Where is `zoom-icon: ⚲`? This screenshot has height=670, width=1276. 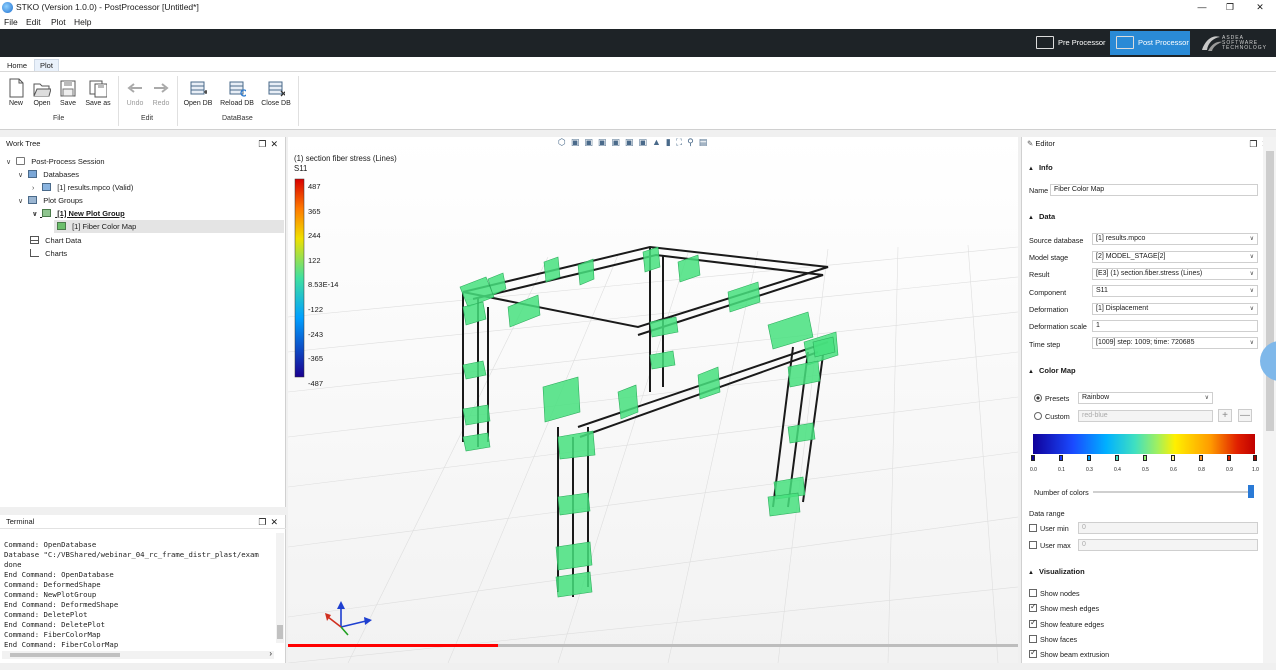 zoom-icon: ⚲ is located at coordinates (693, 142).